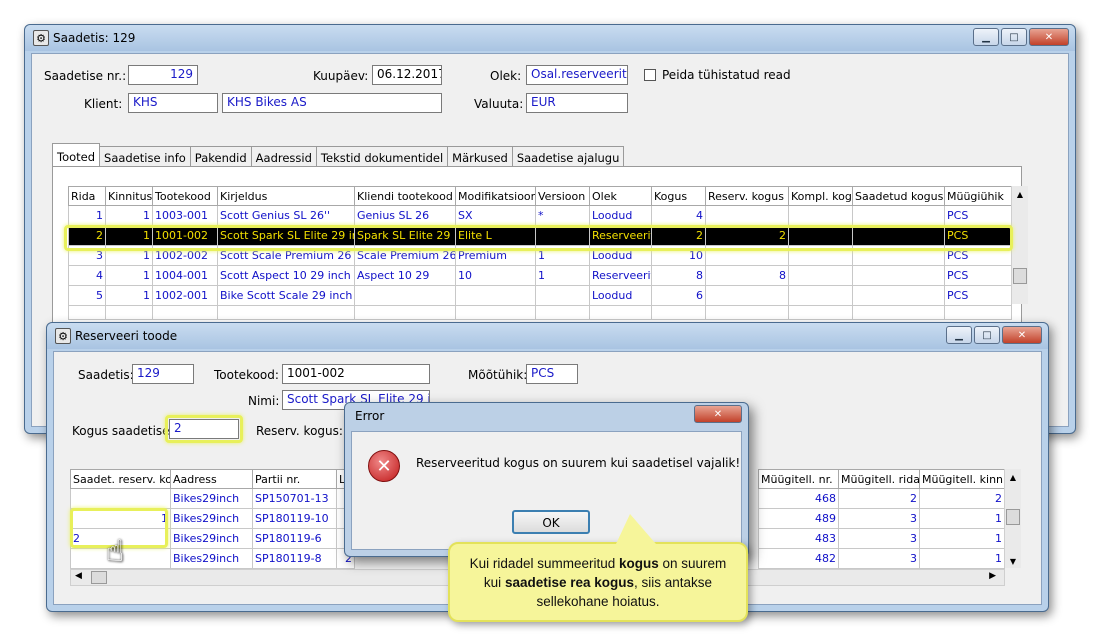 The height and width of the screenshot is (636, 1099). I want to click on table-cell: 6, so click(678, 295).